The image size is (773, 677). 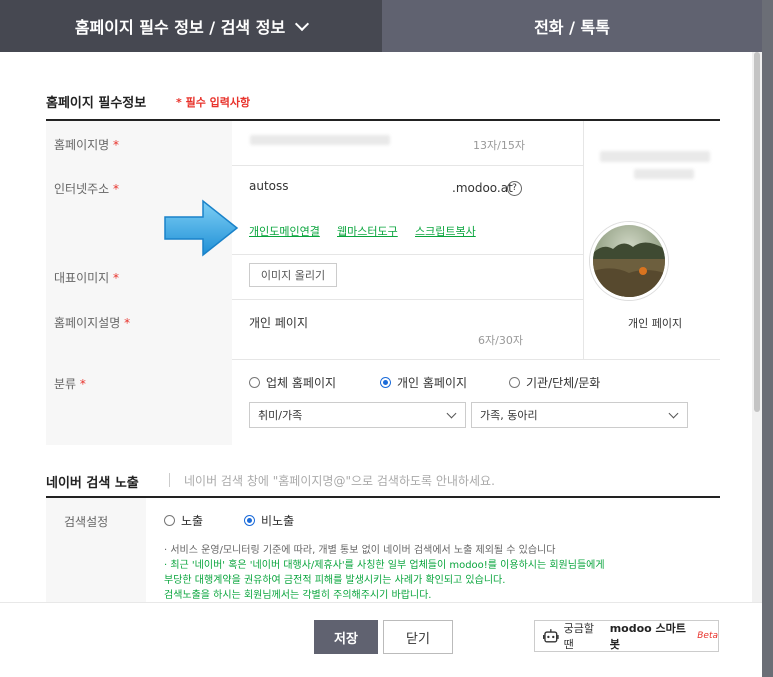 I want to click on smartbot-beta: Beta, so click(x=707, y=636).